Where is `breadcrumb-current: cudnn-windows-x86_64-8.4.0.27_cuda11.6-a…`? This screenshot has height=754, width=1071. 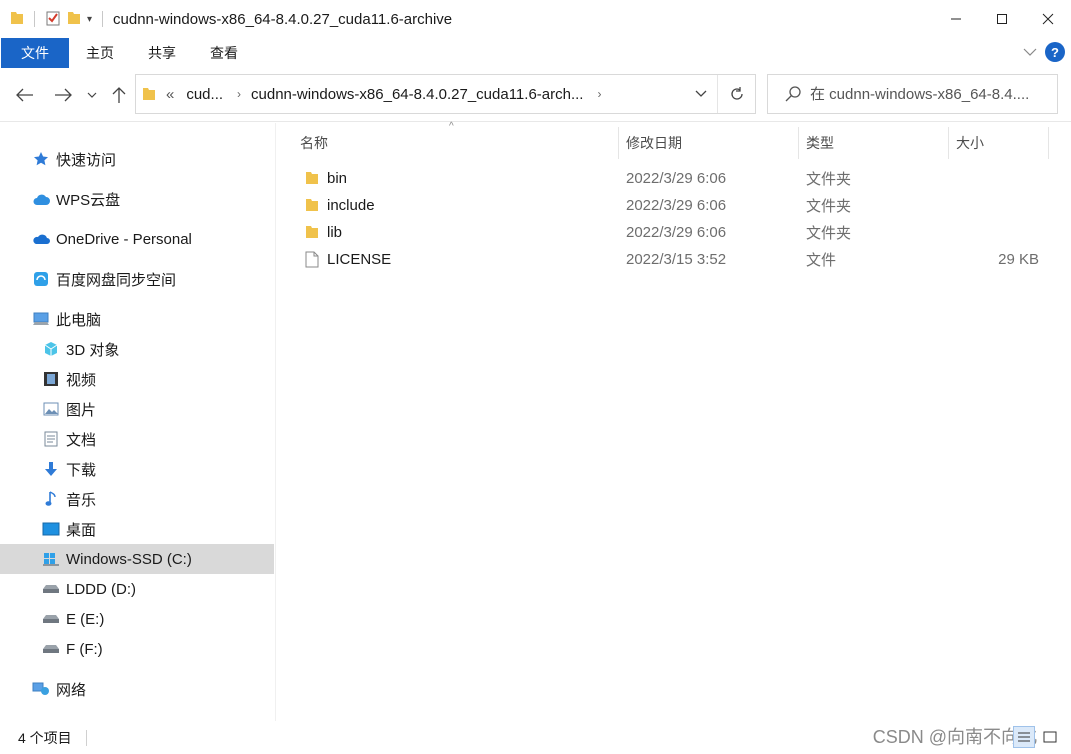
breadcrumb-current: cudnn-windows-x86_64-8.4.0.27_cuda11.6-a… is located at coordinates (417, 94).